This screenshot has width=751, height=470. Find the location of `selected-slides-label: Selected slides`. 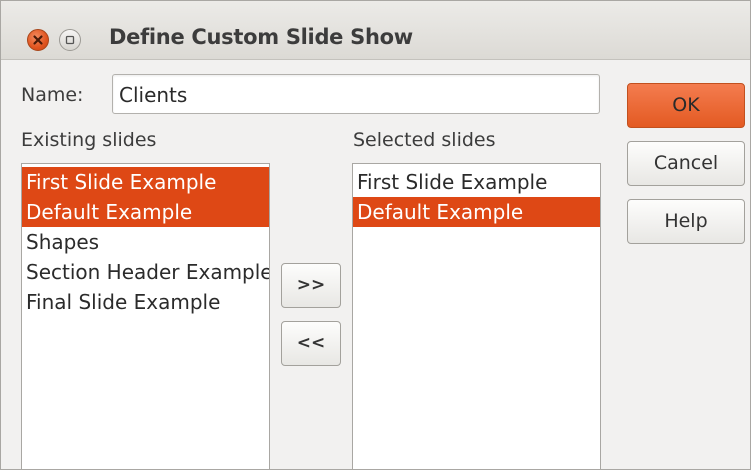

selected-slides-label: Selected slides is located at coordinates (424, 140).